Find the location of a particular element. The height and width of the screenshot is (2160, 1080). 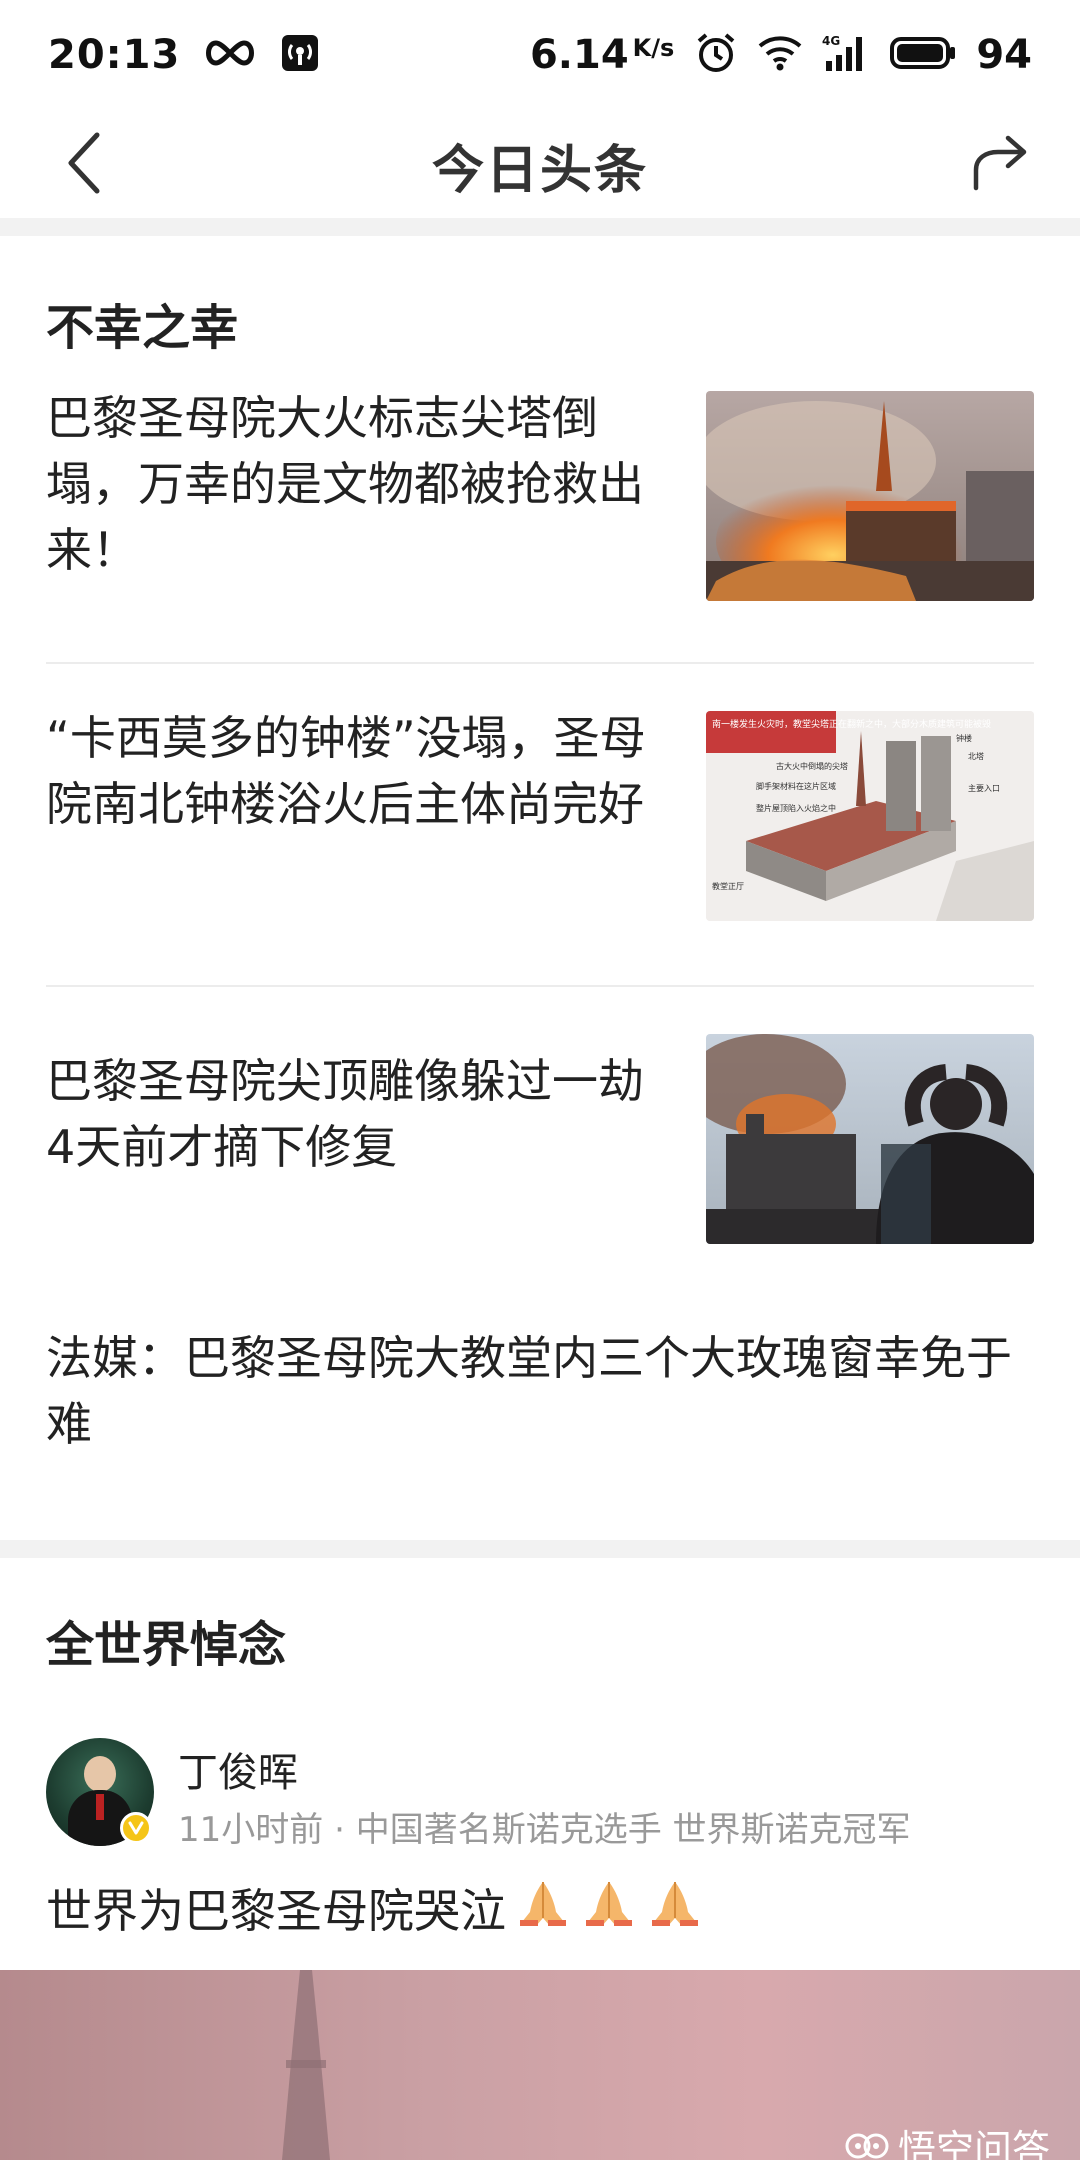

news-item-1: 巴黎圣母院大火标志尖塔倒塌，万幸的是文物都被抢救出来！ is located at coordinates (540, 495).